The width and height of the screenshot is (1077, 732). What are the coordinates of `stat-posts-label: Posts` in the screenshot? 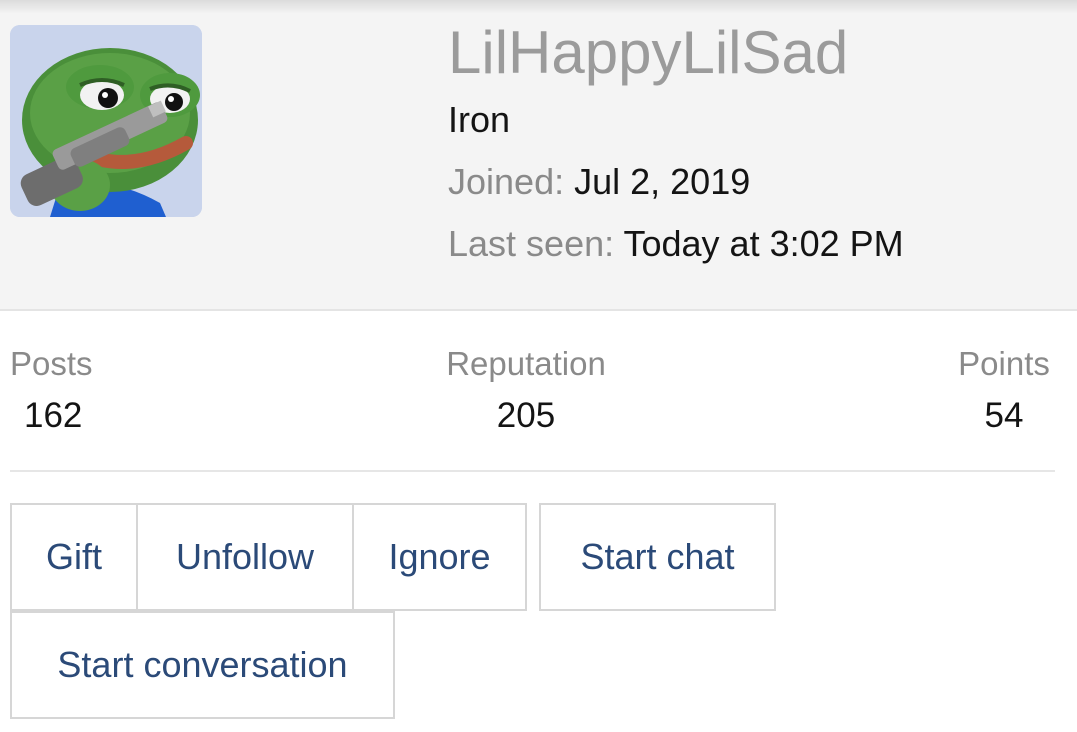 It's located at (51, 363).